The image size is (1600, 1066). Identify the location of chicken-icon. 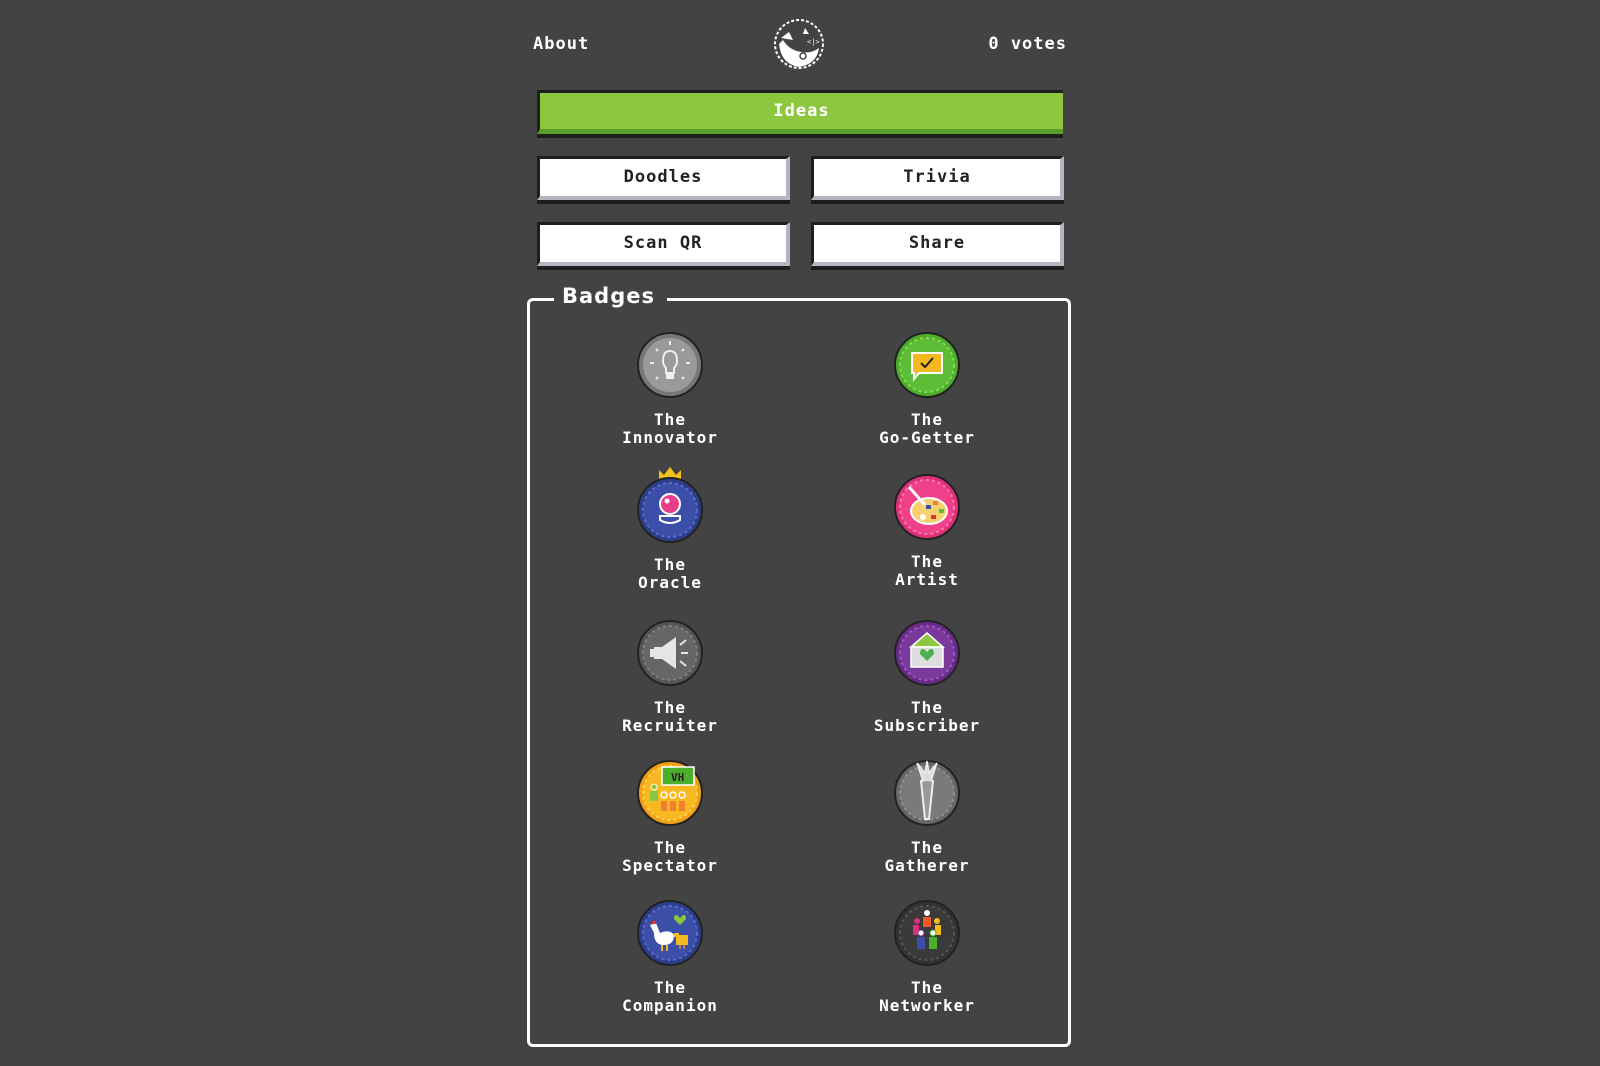
(670, 933).